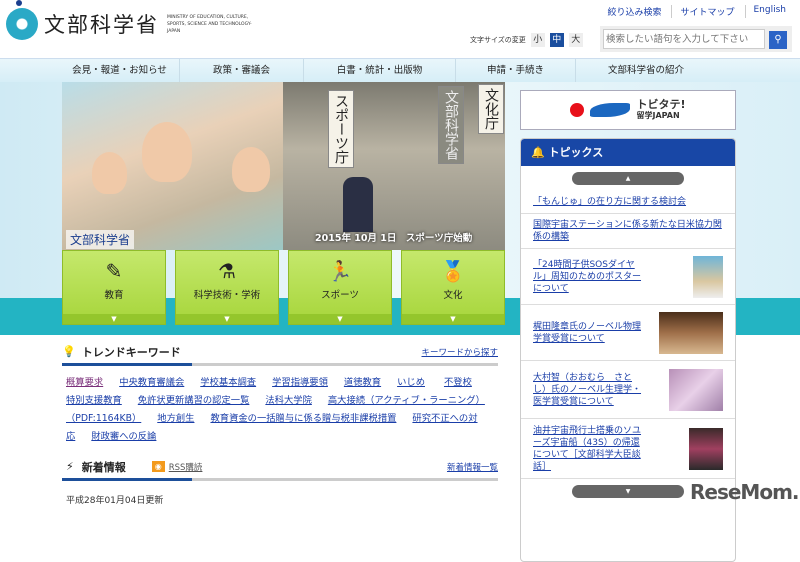  I want to click on logo-mark-icon, so click(22, 20).